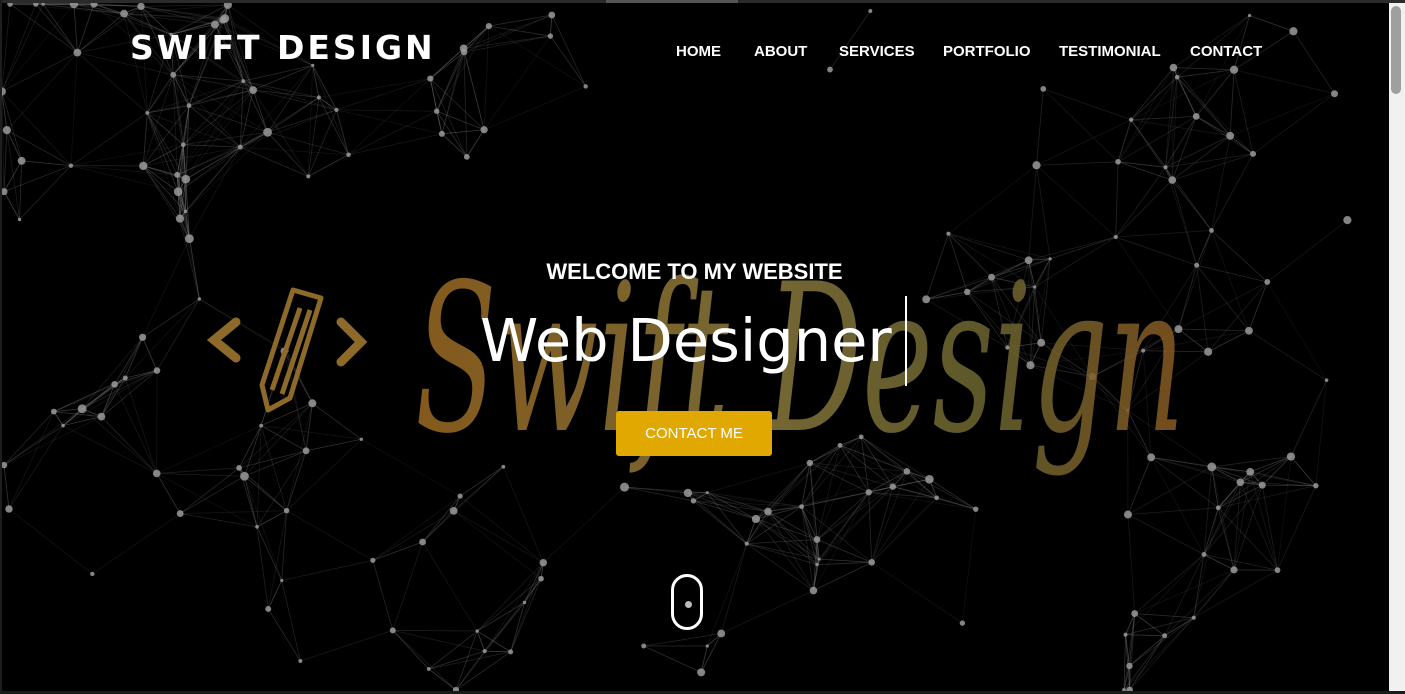  Describe the element at coordinates (780, 51) in the screenshot. I see `nav-about: ABOUT` at that location.